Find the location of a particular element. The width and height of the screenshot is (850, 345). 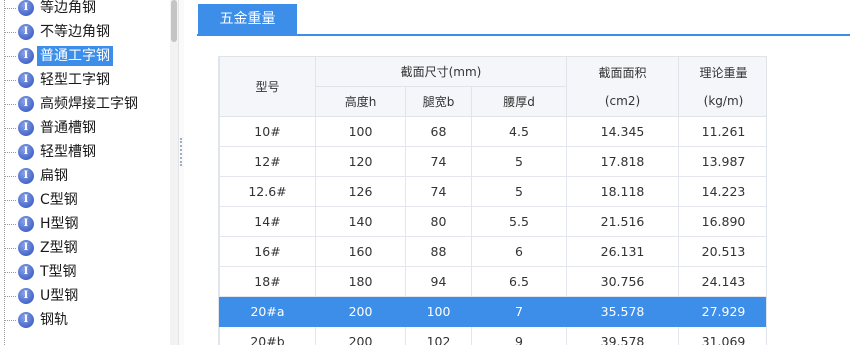

cell-model: 16# is located at coordinates (267, 251).